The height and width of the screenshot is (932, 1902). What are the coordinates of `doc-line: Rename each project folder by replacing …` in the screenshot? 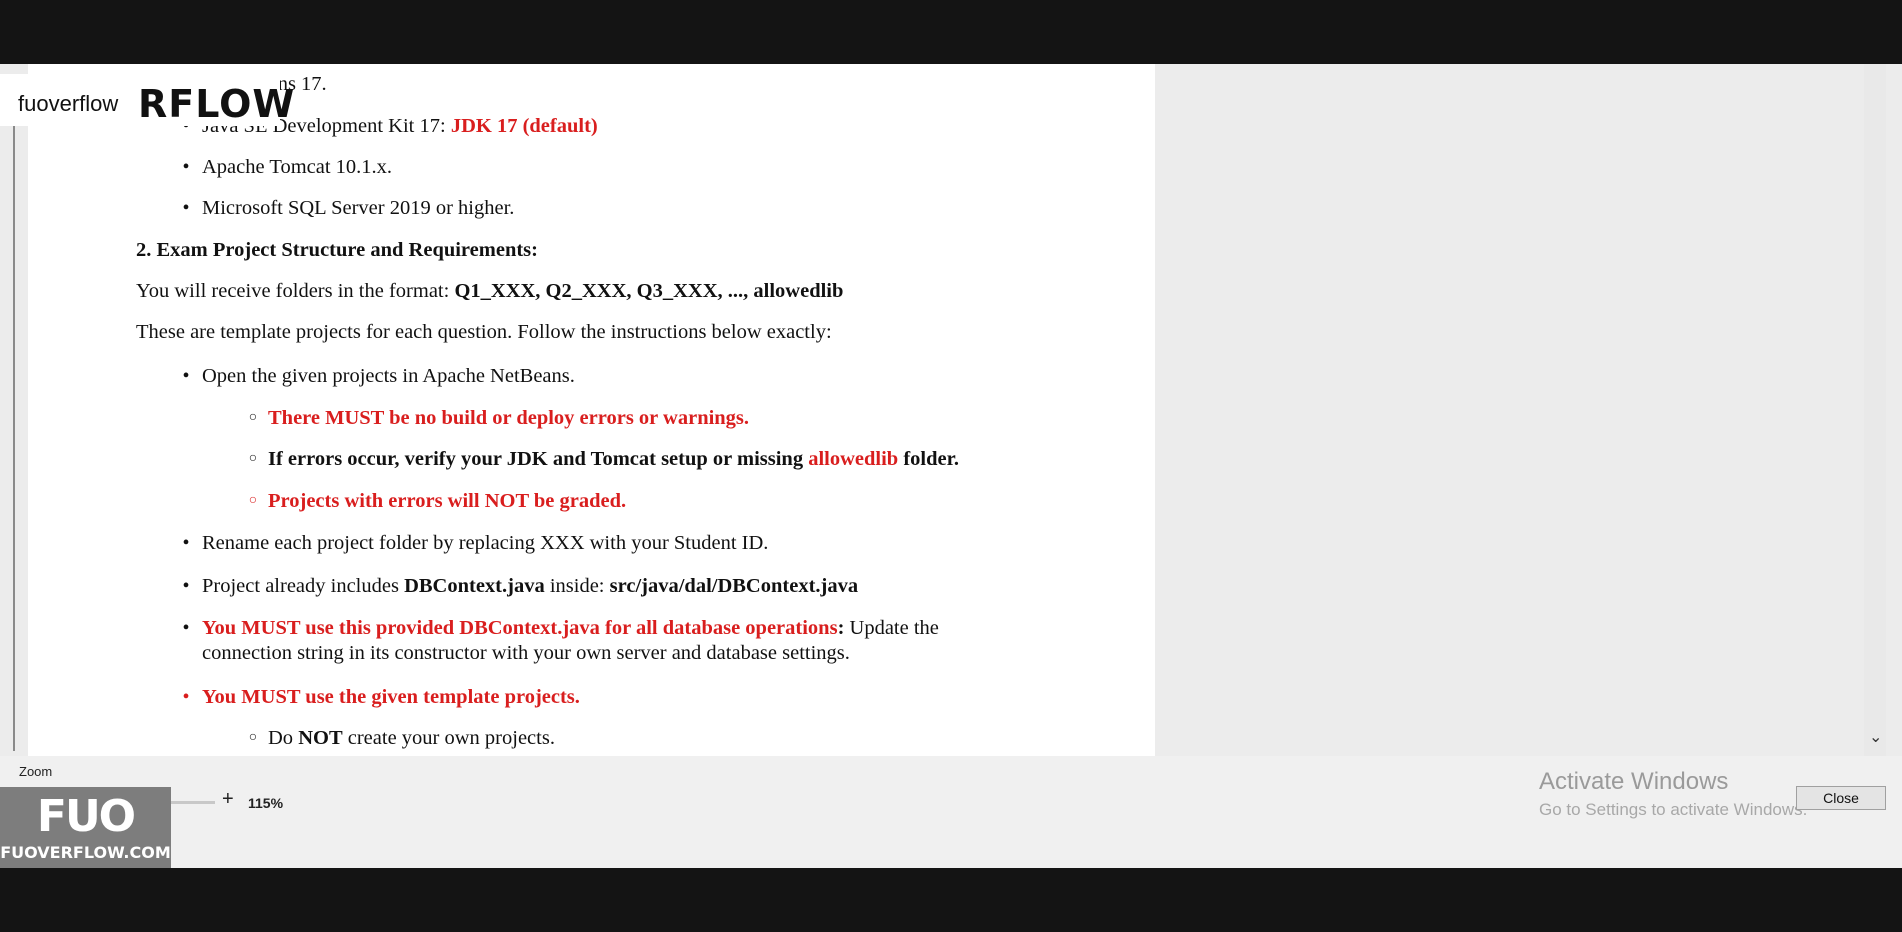 It's located at (485, 543).